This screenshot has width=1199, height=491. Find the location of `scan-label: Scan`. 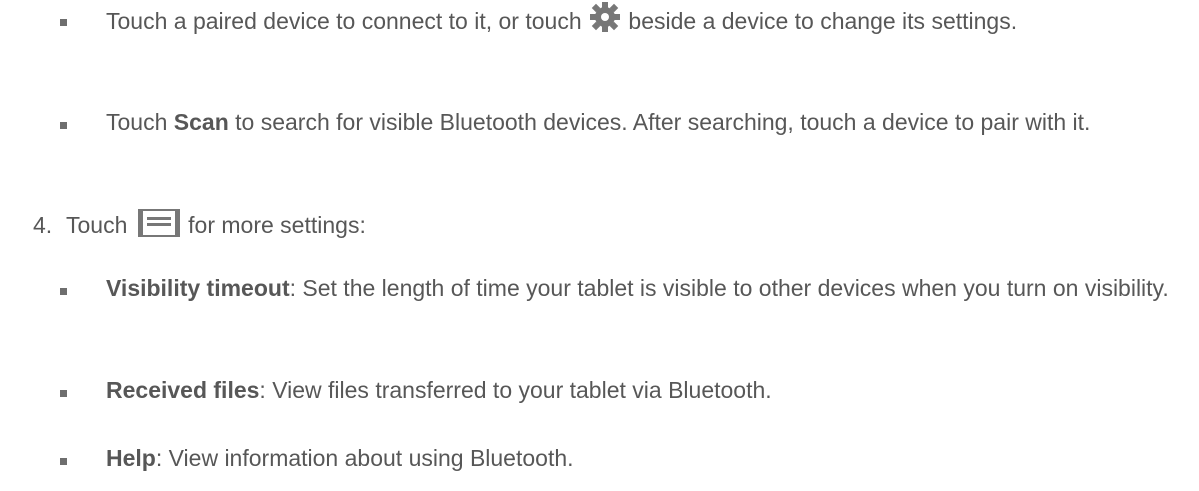

scan-label: Scan is located at coordinates (201, 122).